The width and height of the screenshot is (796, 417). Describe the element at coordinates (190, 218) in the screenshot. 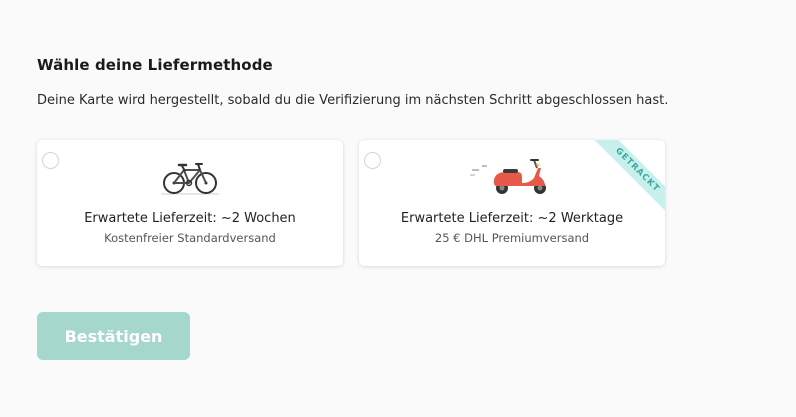

I see `option-eta: Erwartete Lieferzeit: ~2 Wochen` at that location.